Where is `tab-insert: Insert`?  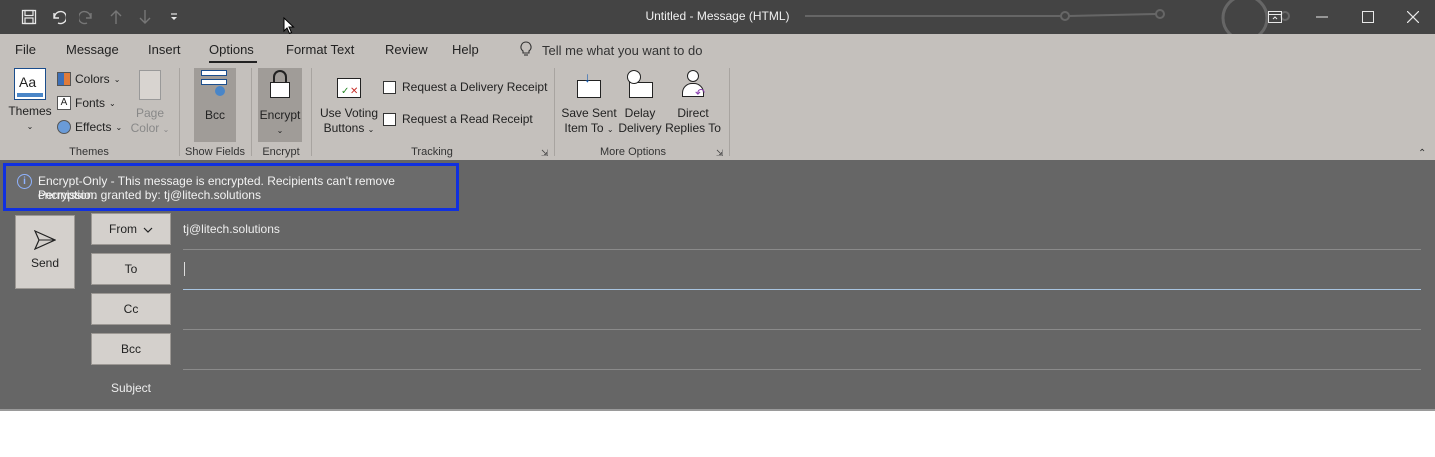 tab-insert: Insert is located at coordinates (164, 49).